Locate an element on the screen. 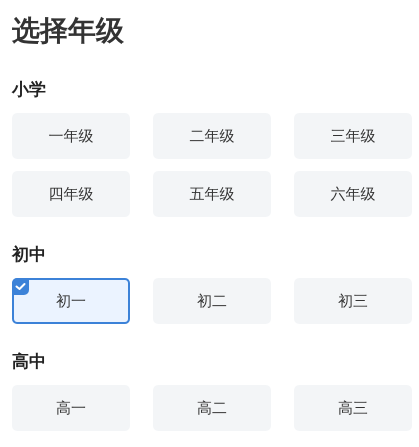 The image size is (419, 447). grade-option: 高三 is located at coordinates (353, 408).